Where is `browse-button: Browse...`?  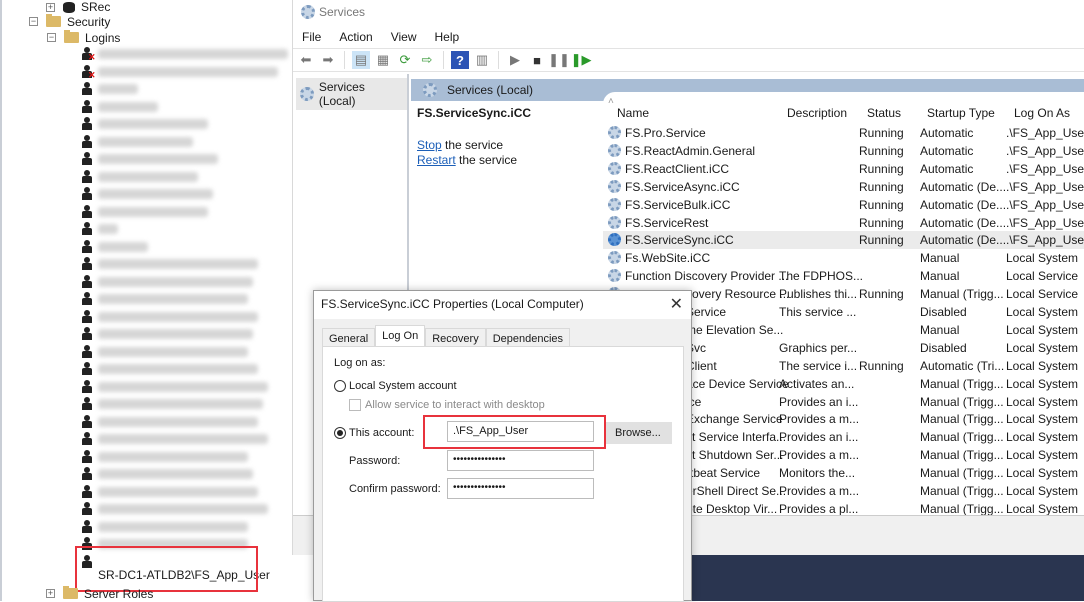 browse-button: Browse... is located at coordinates (638, 433).